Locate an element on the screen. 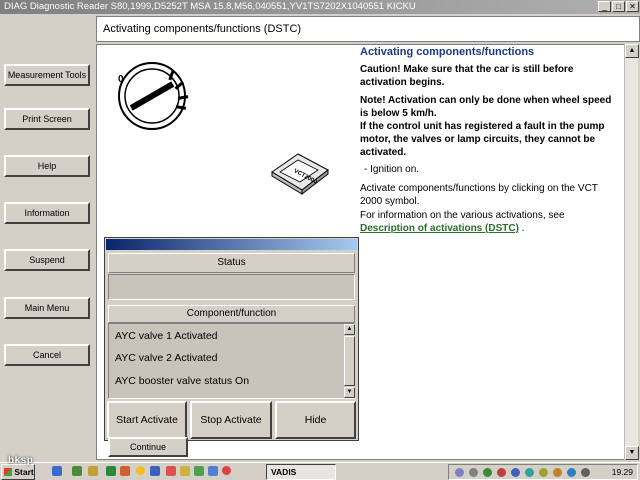 The height and width of the screenshot is (480, 640). component-list-item: AYC booster valve status On is located at coordinates (182, 381).